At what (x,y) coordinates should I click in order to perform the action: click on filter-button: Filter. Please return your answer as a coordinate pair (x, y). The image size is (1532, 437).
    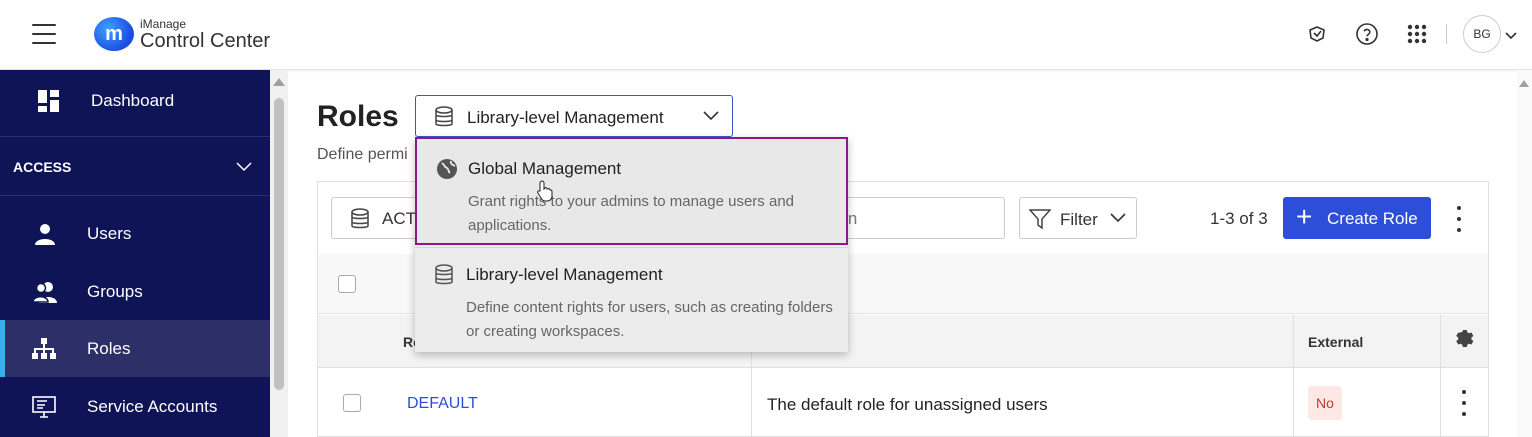
    Looking at the image, I should click on (1078, 218).